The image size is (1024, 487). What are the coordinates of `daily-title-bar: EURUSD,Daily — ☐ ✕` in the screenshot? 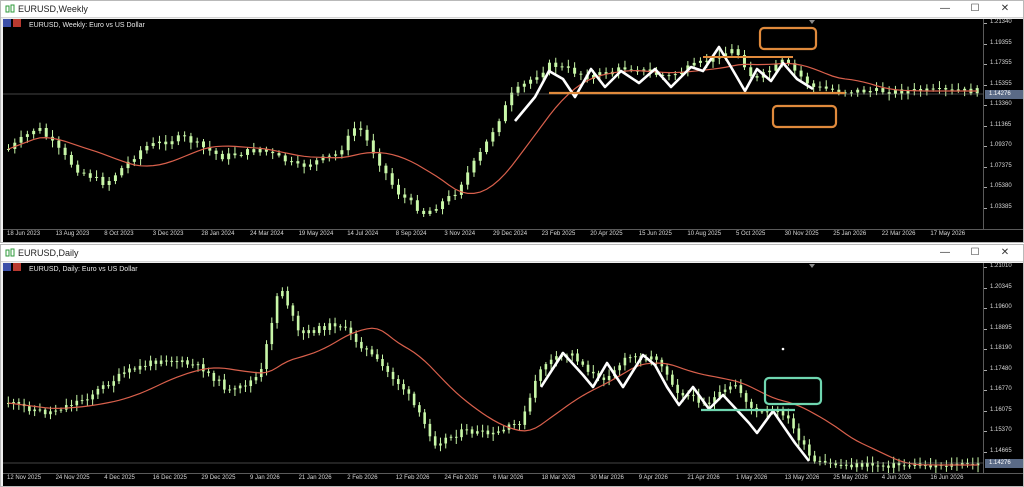 It's located at (512, 253).